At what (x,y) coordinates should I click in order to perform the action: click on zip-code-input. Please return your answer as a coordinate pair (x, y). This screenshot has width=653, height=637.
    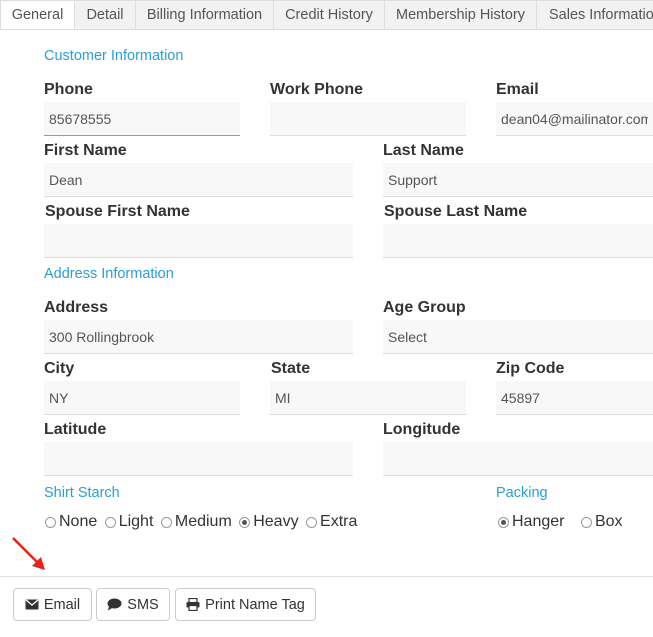
    Looking at the image, I should click on (574, 398).